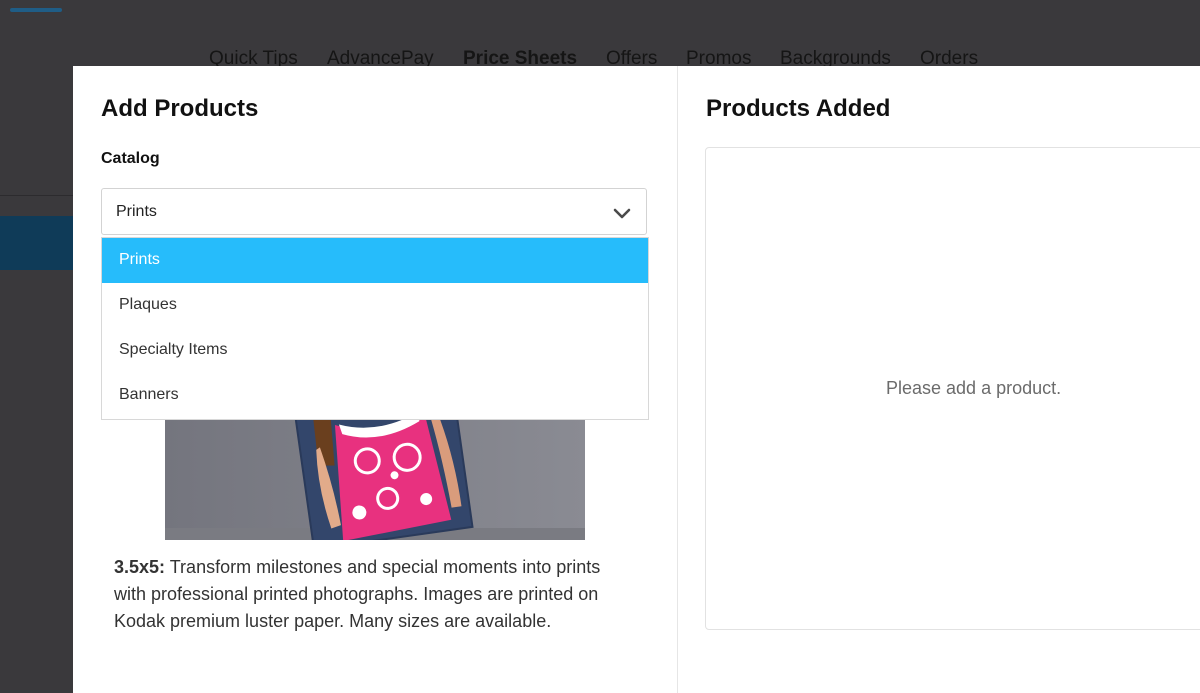 The width and height of the screenshot is (1200, 693). Describe the element at coordinates (974, 388) in the screenshot. I see `empty-state-message: Please add a product.` at that location.